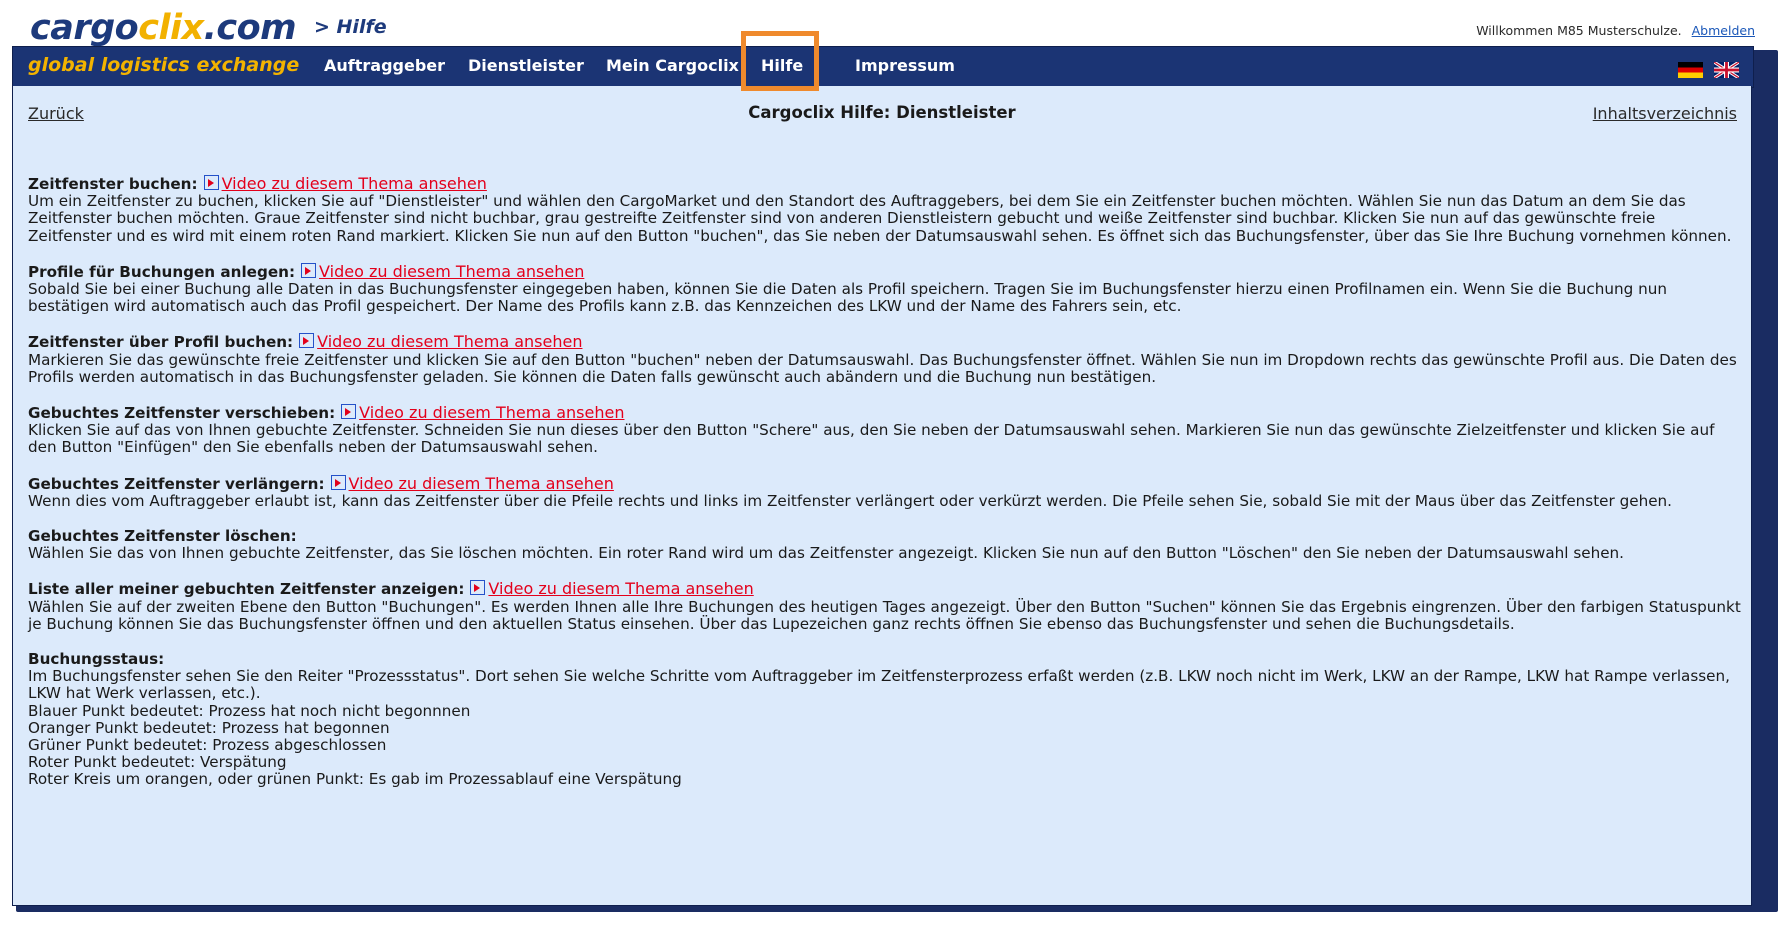 This screenshot has height=933, width=1785. I want to click on status-line: Roter Punkt bedeutet: Verspätung, so click(157, 762).